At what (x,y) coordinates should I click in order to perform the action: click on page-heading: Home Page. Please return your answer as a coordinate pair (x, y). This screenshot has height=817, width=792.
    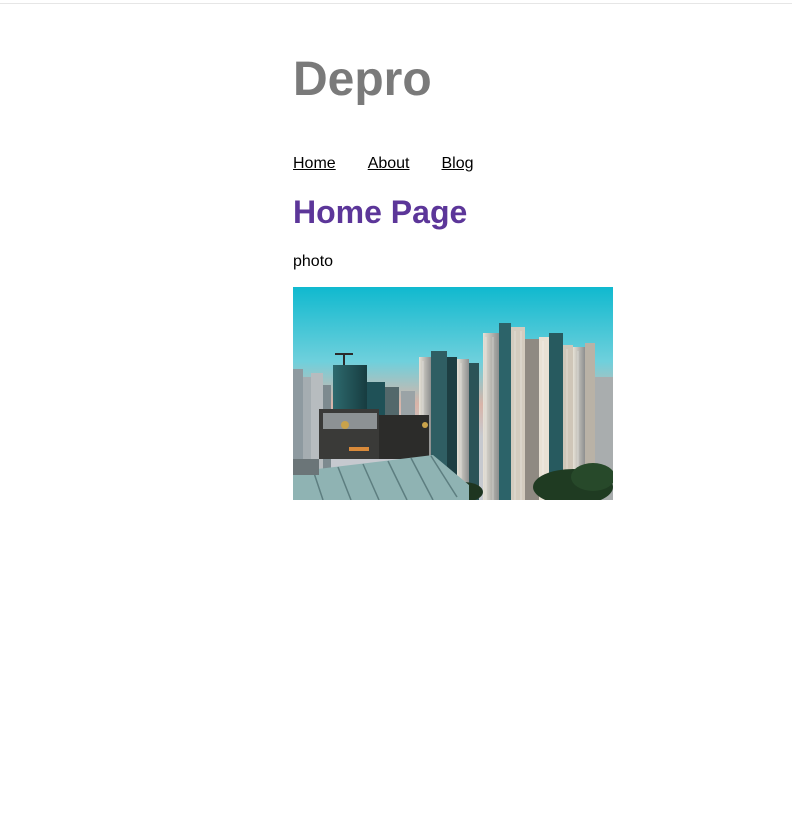
    Looking at the image, I should click on (380, 212).